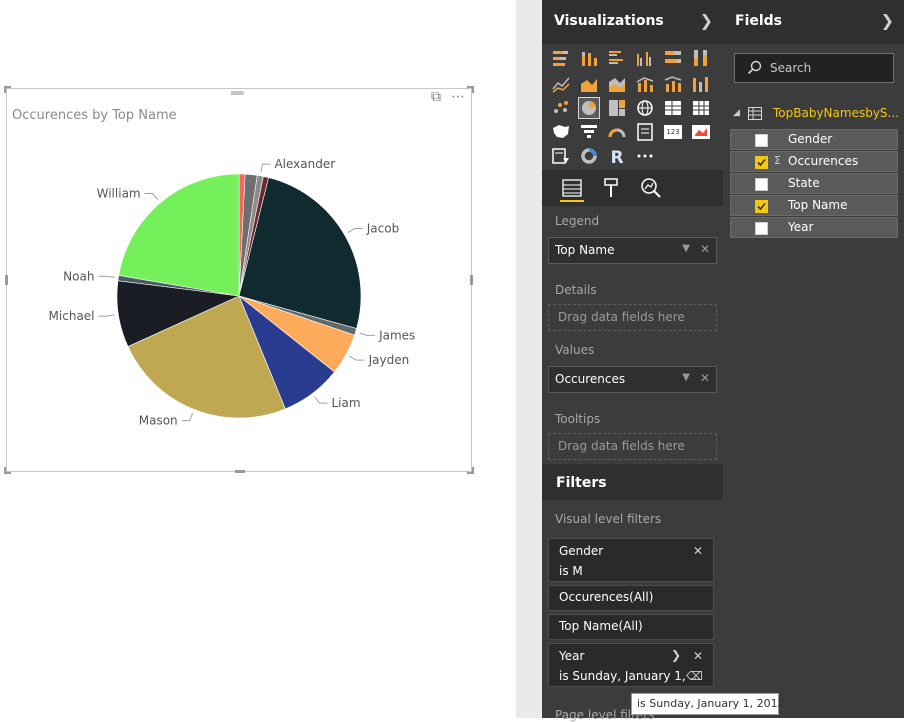 The height and width of the screenshot is (722, 904). I want to click on field-row: Σ Occurences, so click(814, 161).